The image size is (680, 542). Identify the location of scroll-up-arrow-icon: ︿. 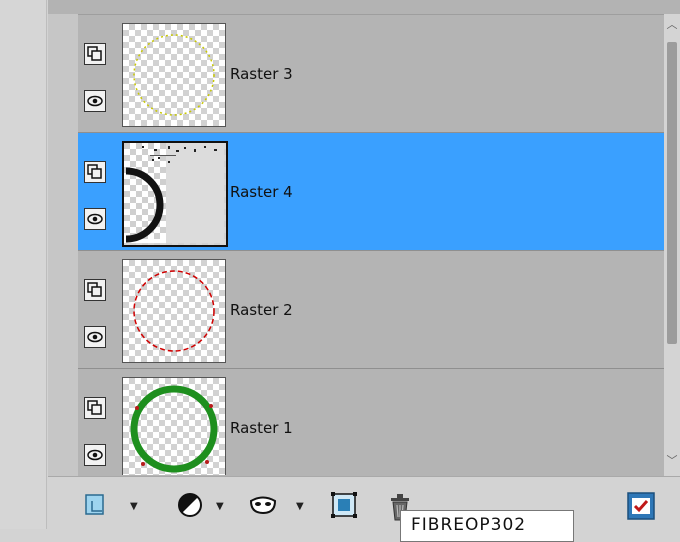
(672, 25).